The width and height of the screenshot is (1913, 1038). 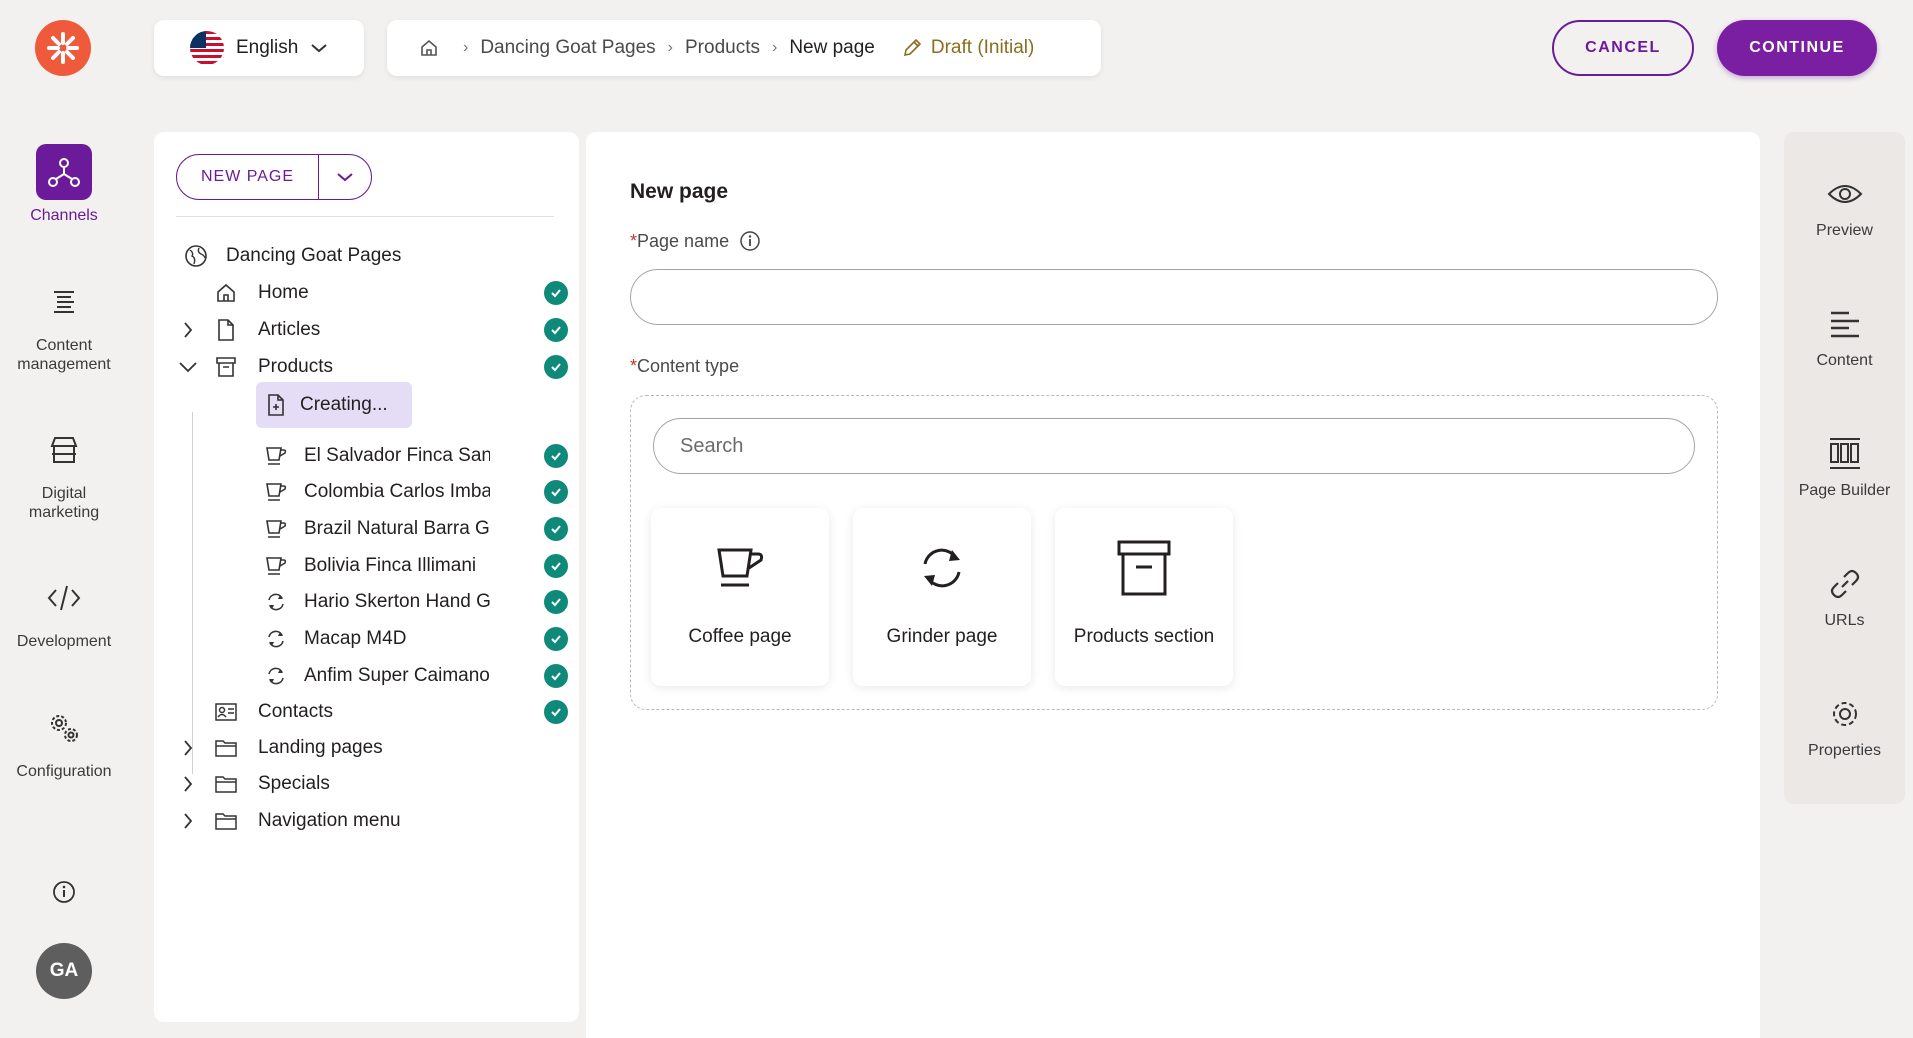 I want to click on breadcrumb-item: Products, so click(x=722, y=48).